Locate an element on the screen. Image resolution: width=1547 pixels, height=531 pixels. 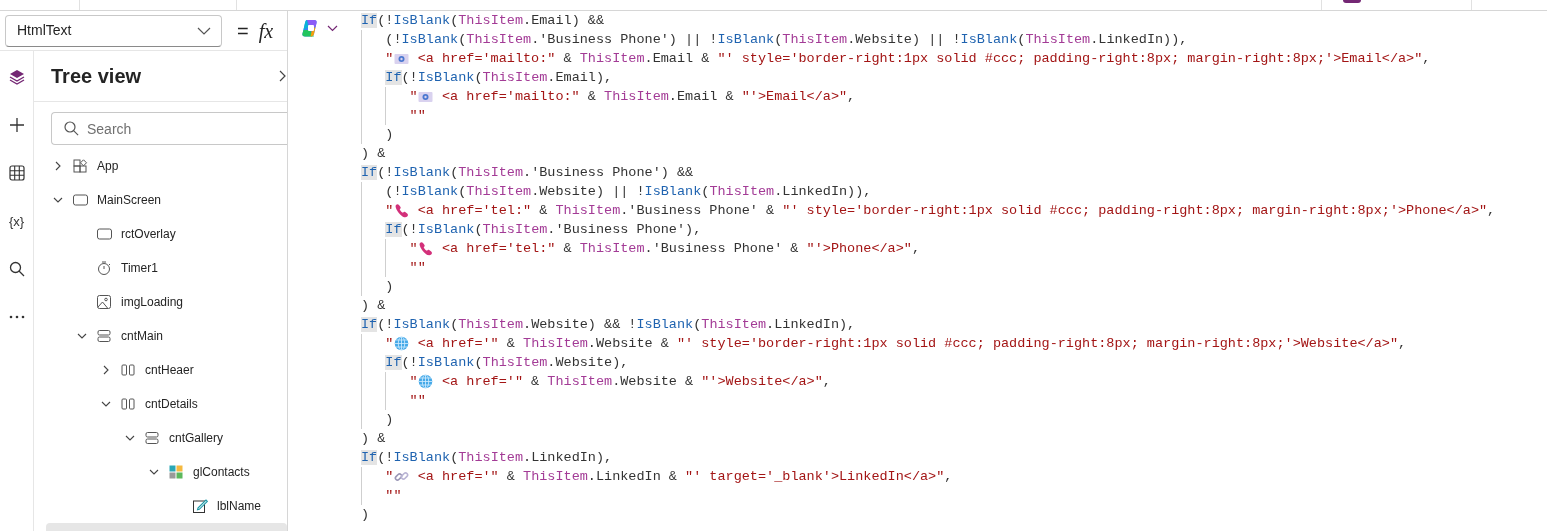
gallery-icon is located at coordinates (176, 472).